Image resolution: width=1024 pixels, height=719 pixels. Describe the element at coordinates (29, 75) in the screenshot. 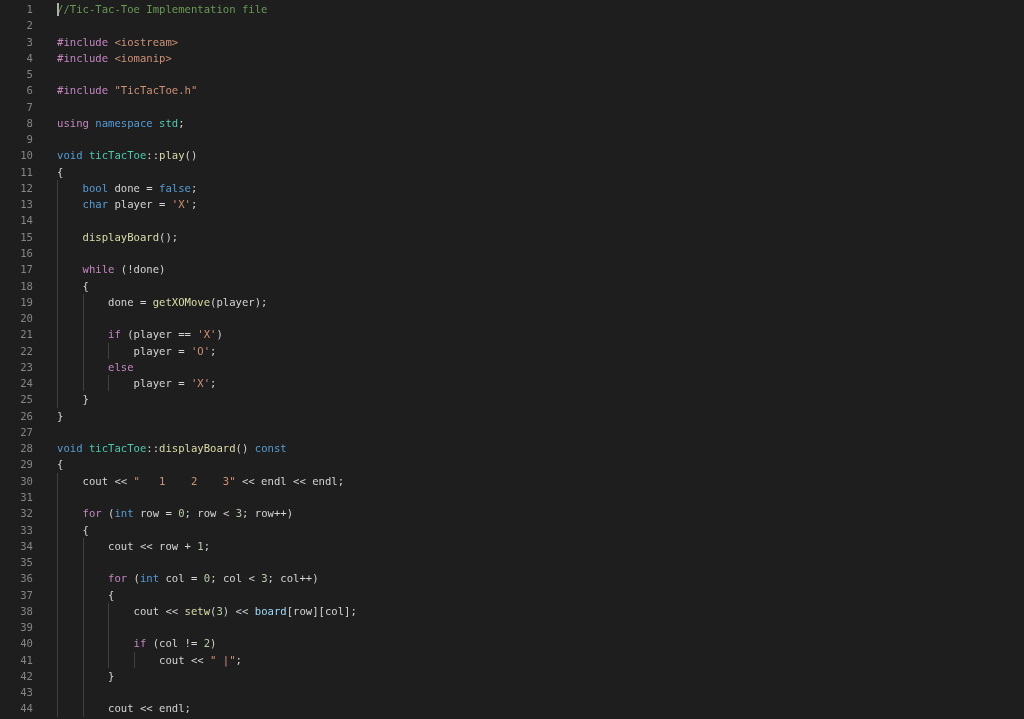

I see `line-number: 5` at that location.